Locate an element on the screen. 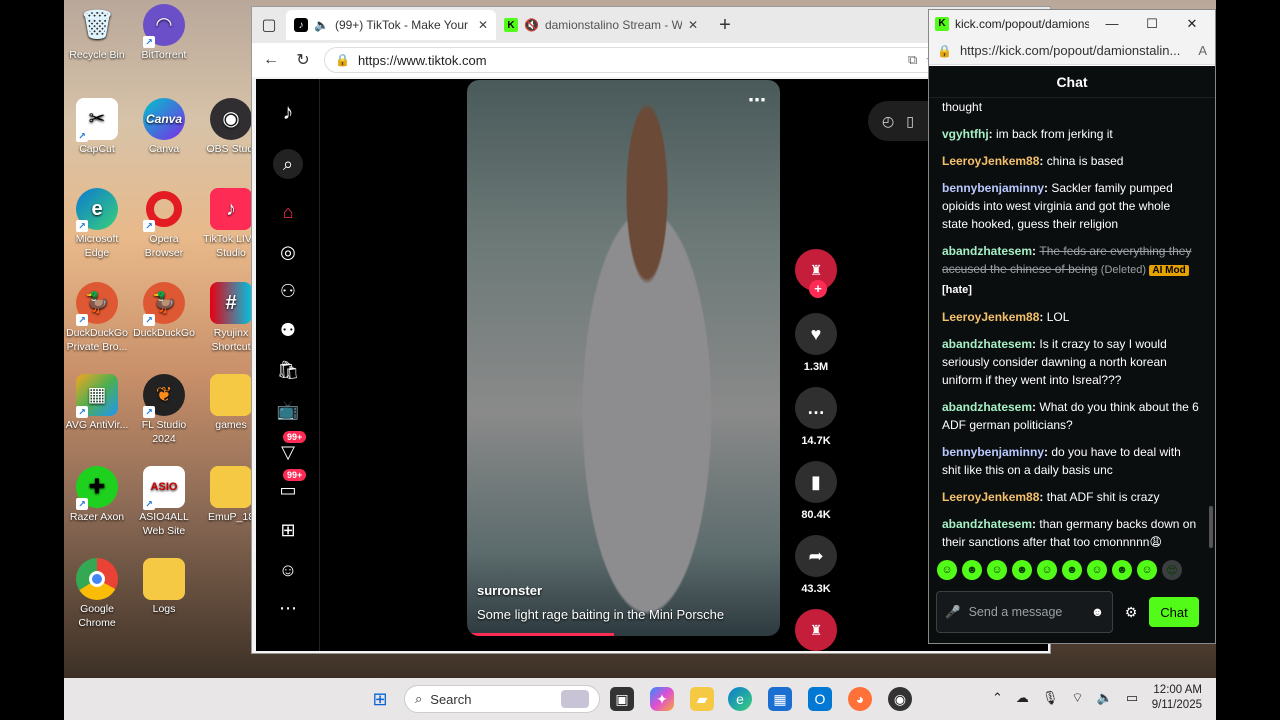 This screenshot has width=1280, height=720. tab-kick: K 🔇 damionstalino Stream - Watc ✕ is located at coordinates (601, 25).